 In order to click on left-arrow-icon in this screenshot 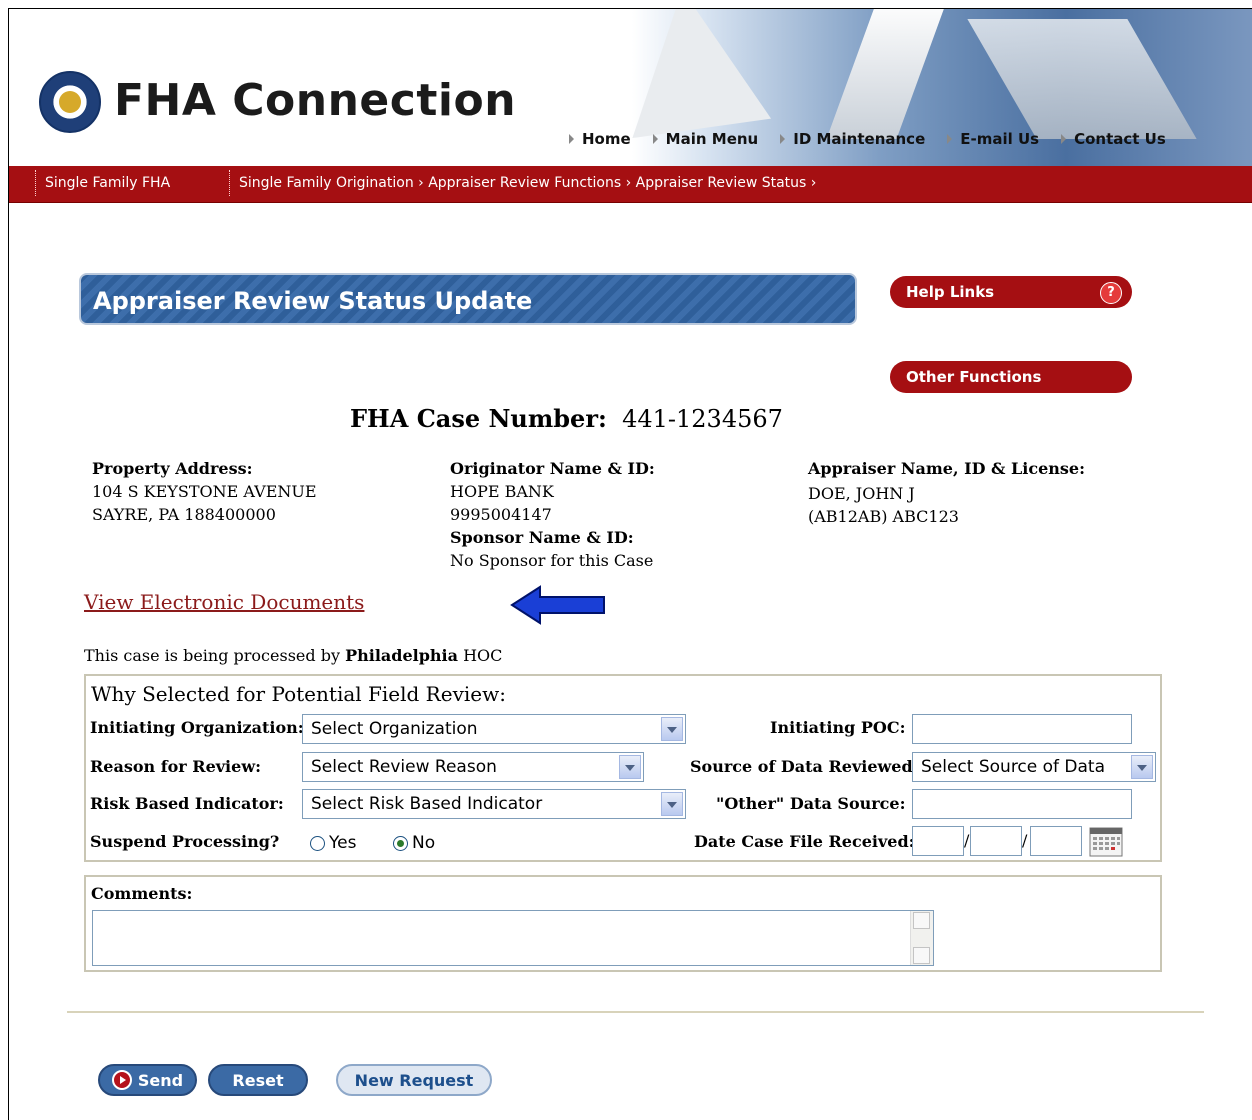, I will do `click(557, 605)`.